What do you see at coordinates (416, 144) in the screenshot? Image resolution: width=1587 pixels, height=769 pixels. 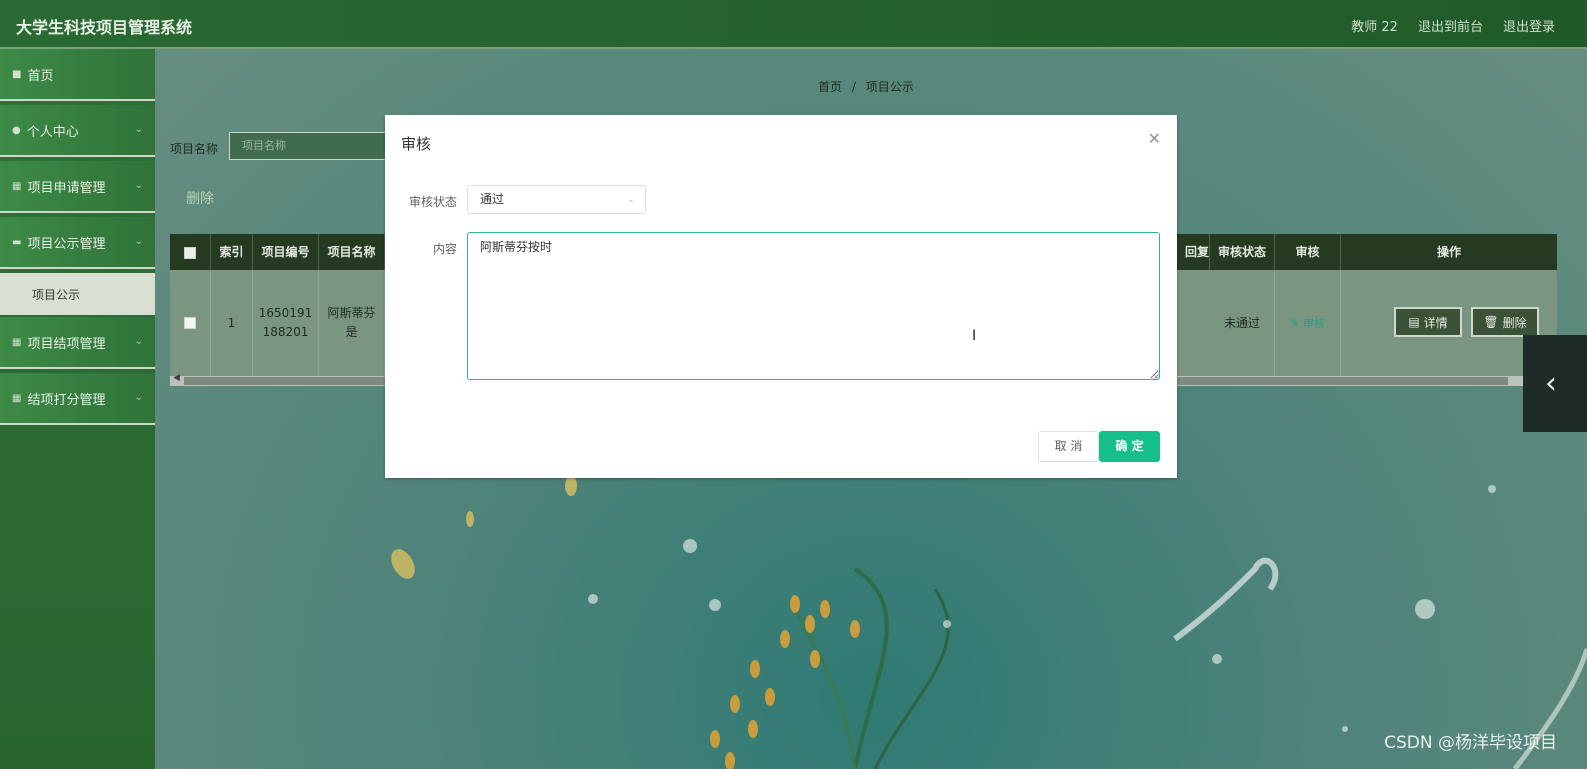 I see `dialog-title: 审核` at bounding box center [416, 144].